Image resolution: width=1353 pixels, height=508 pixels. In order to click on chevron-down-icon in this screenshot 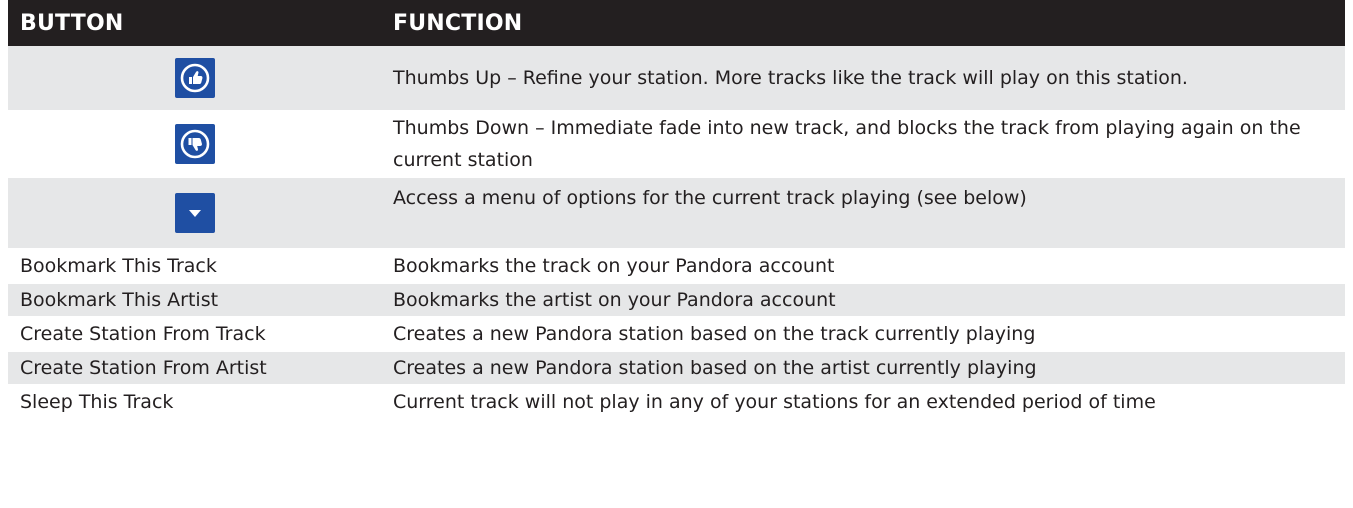, I will do `click(194, 213)`.